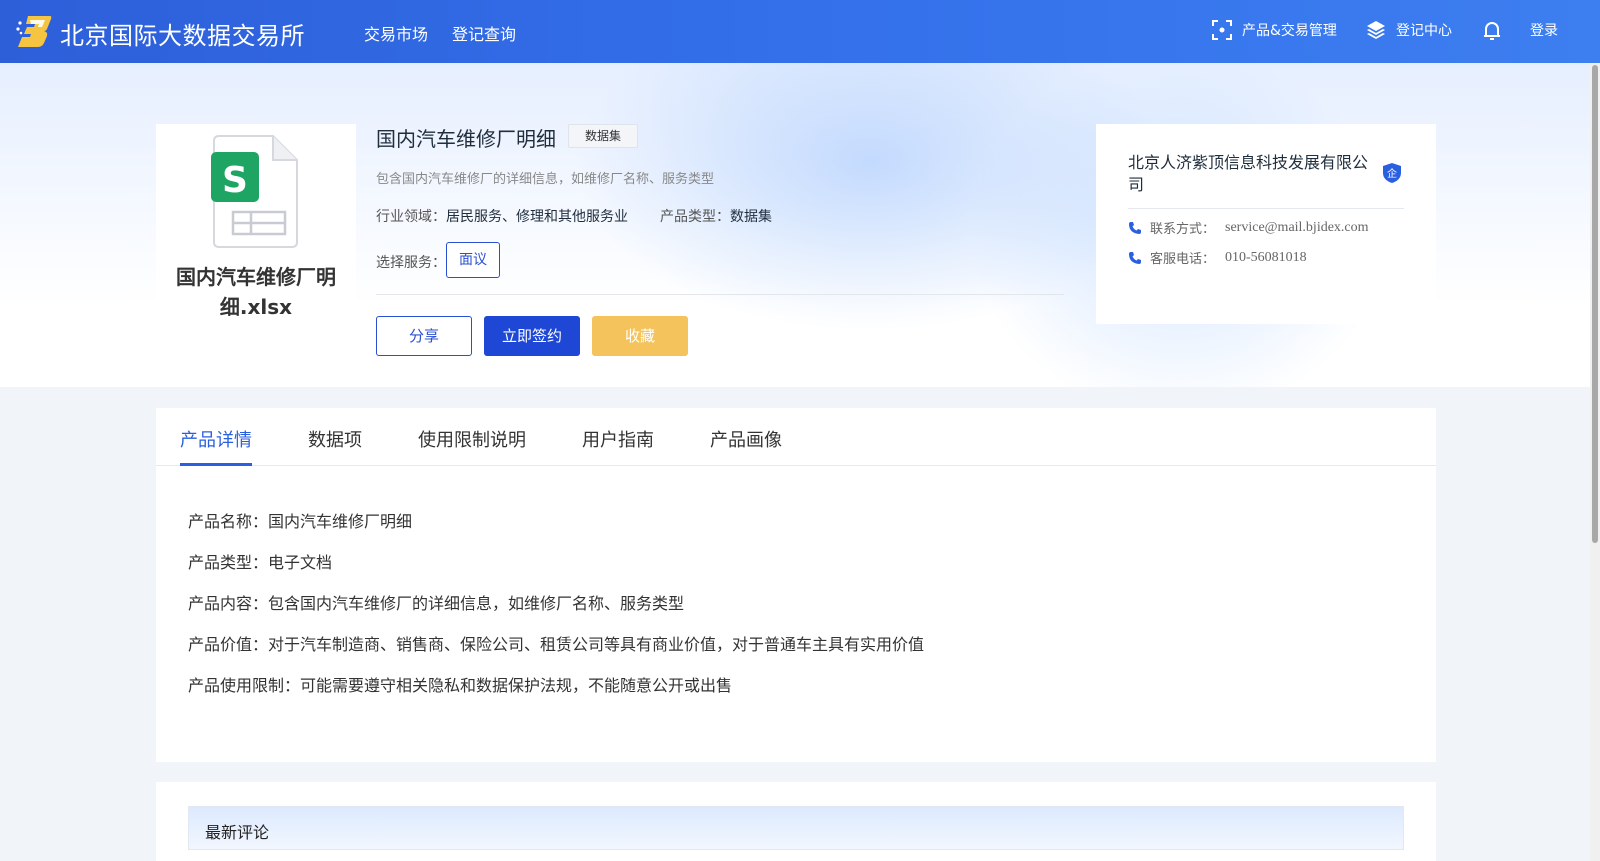 The height and width of the screenshot is (861, 1600). I want to click on comments-header: 最新评论, so click(796, 828).